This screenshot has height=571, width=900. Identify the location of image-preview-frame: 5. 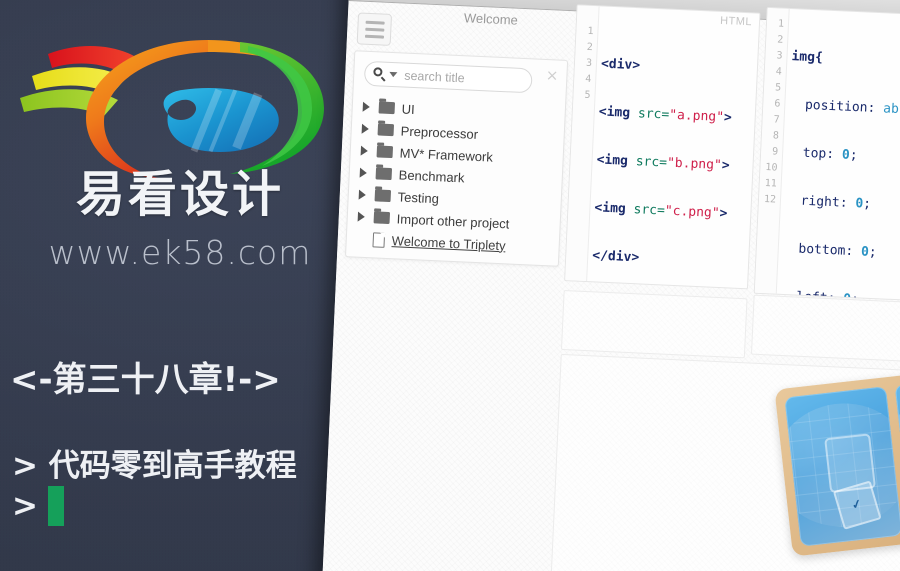
(837, 460).